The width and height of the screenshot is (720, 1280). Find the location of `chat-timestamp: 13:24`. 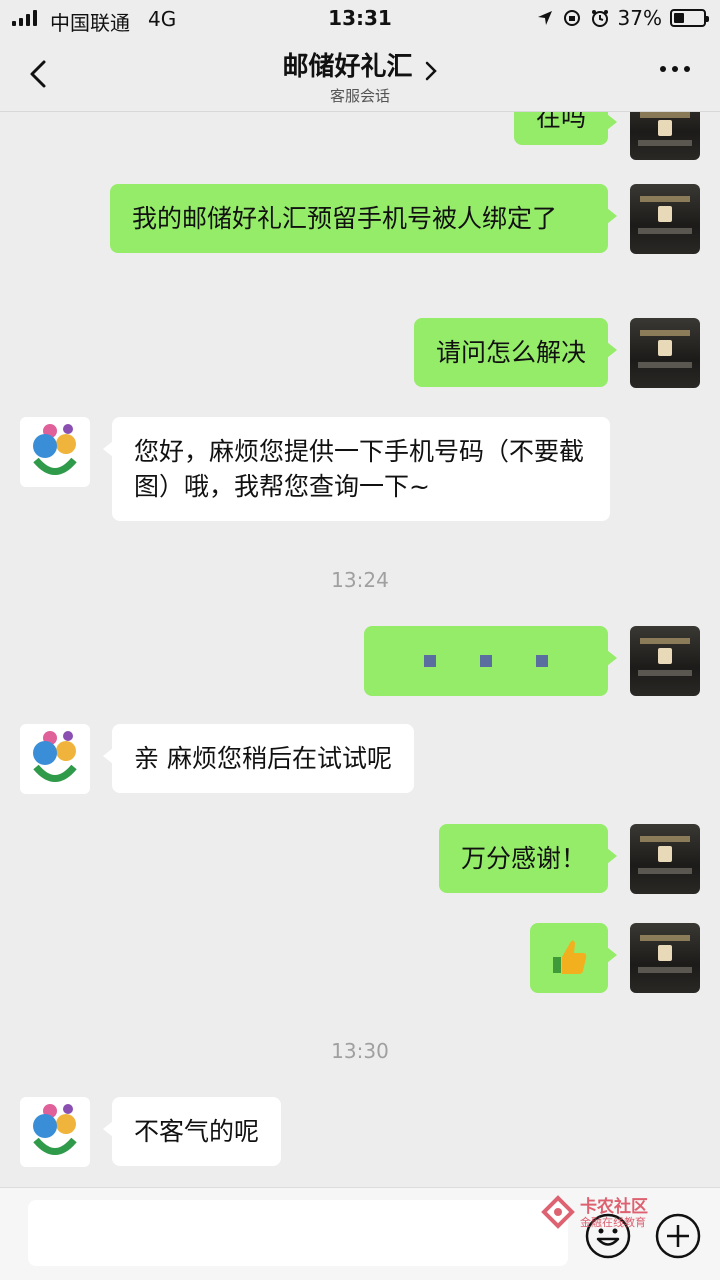

chat-timestamp: 13:24 is located at coordinates (360, 580).